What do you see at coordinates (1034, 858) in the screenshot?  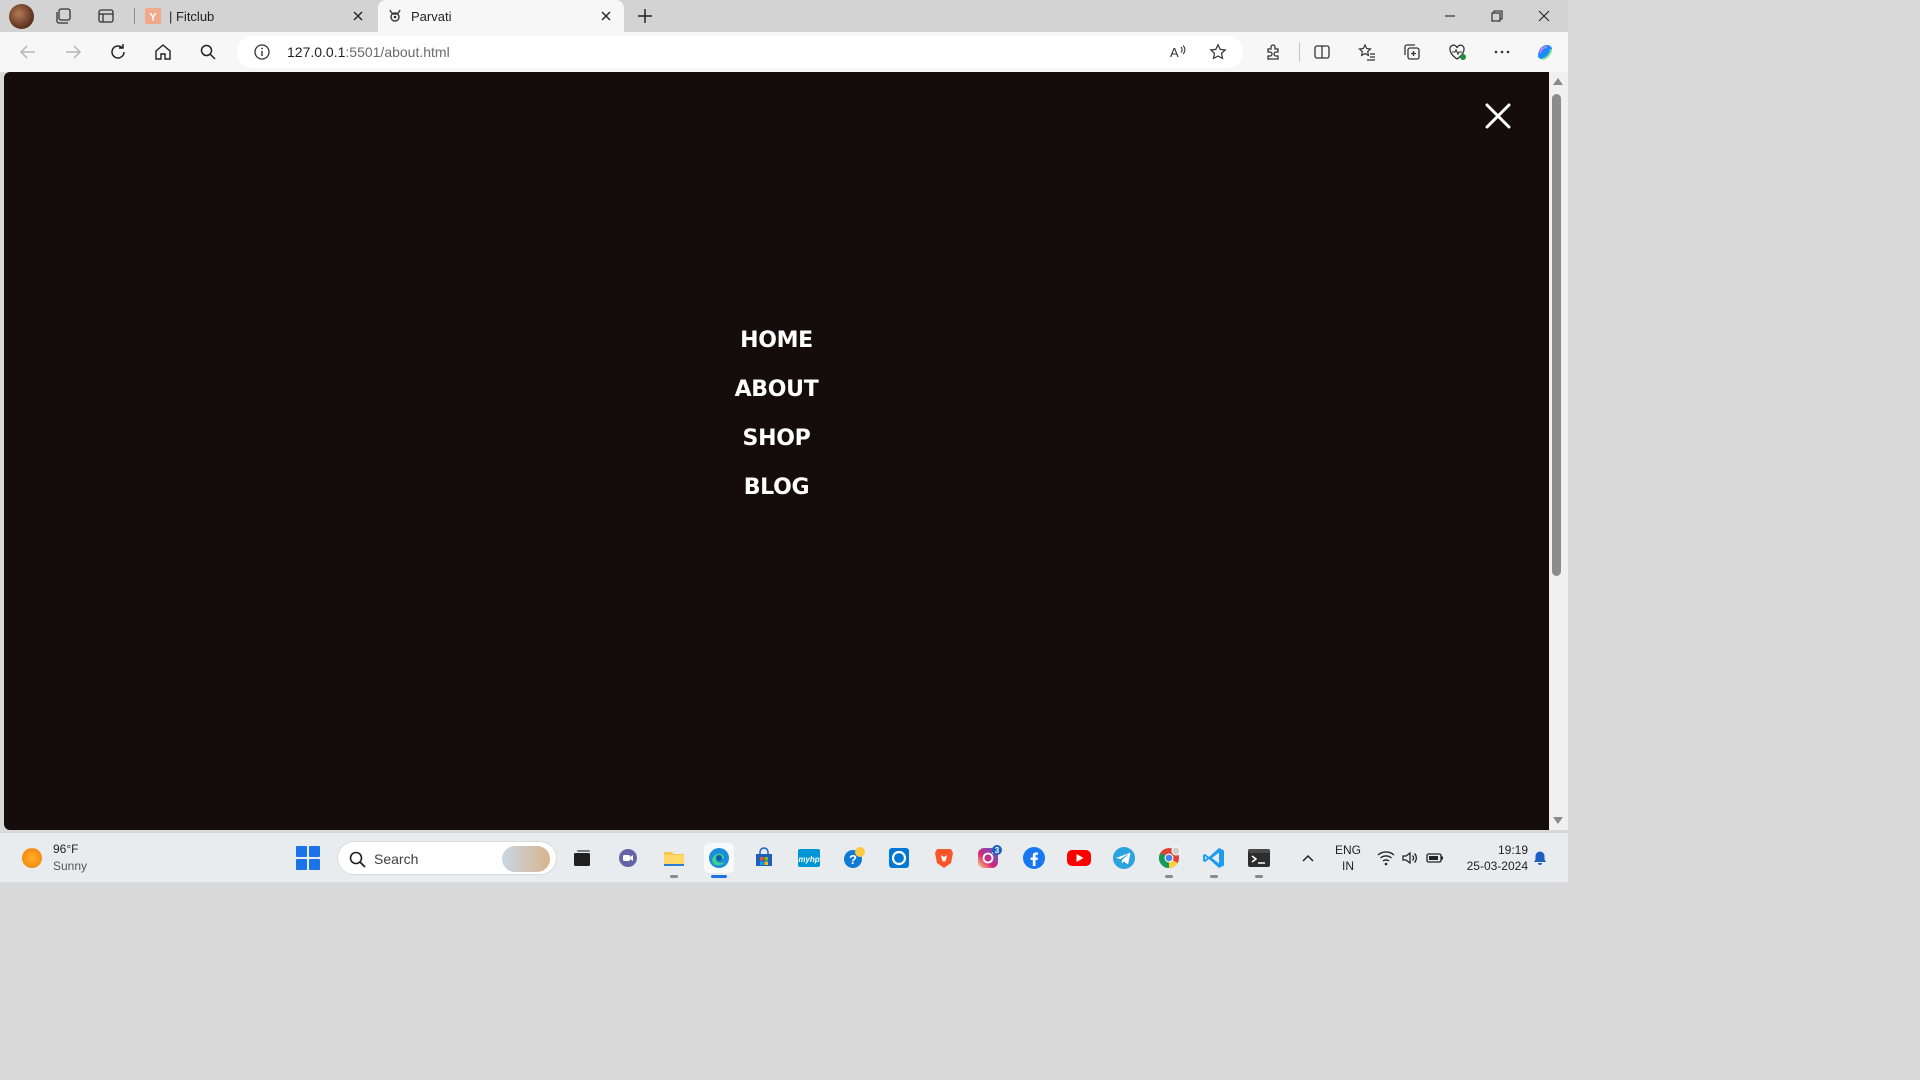 I see `facebook-icon` at bounding box center [1034, 858].